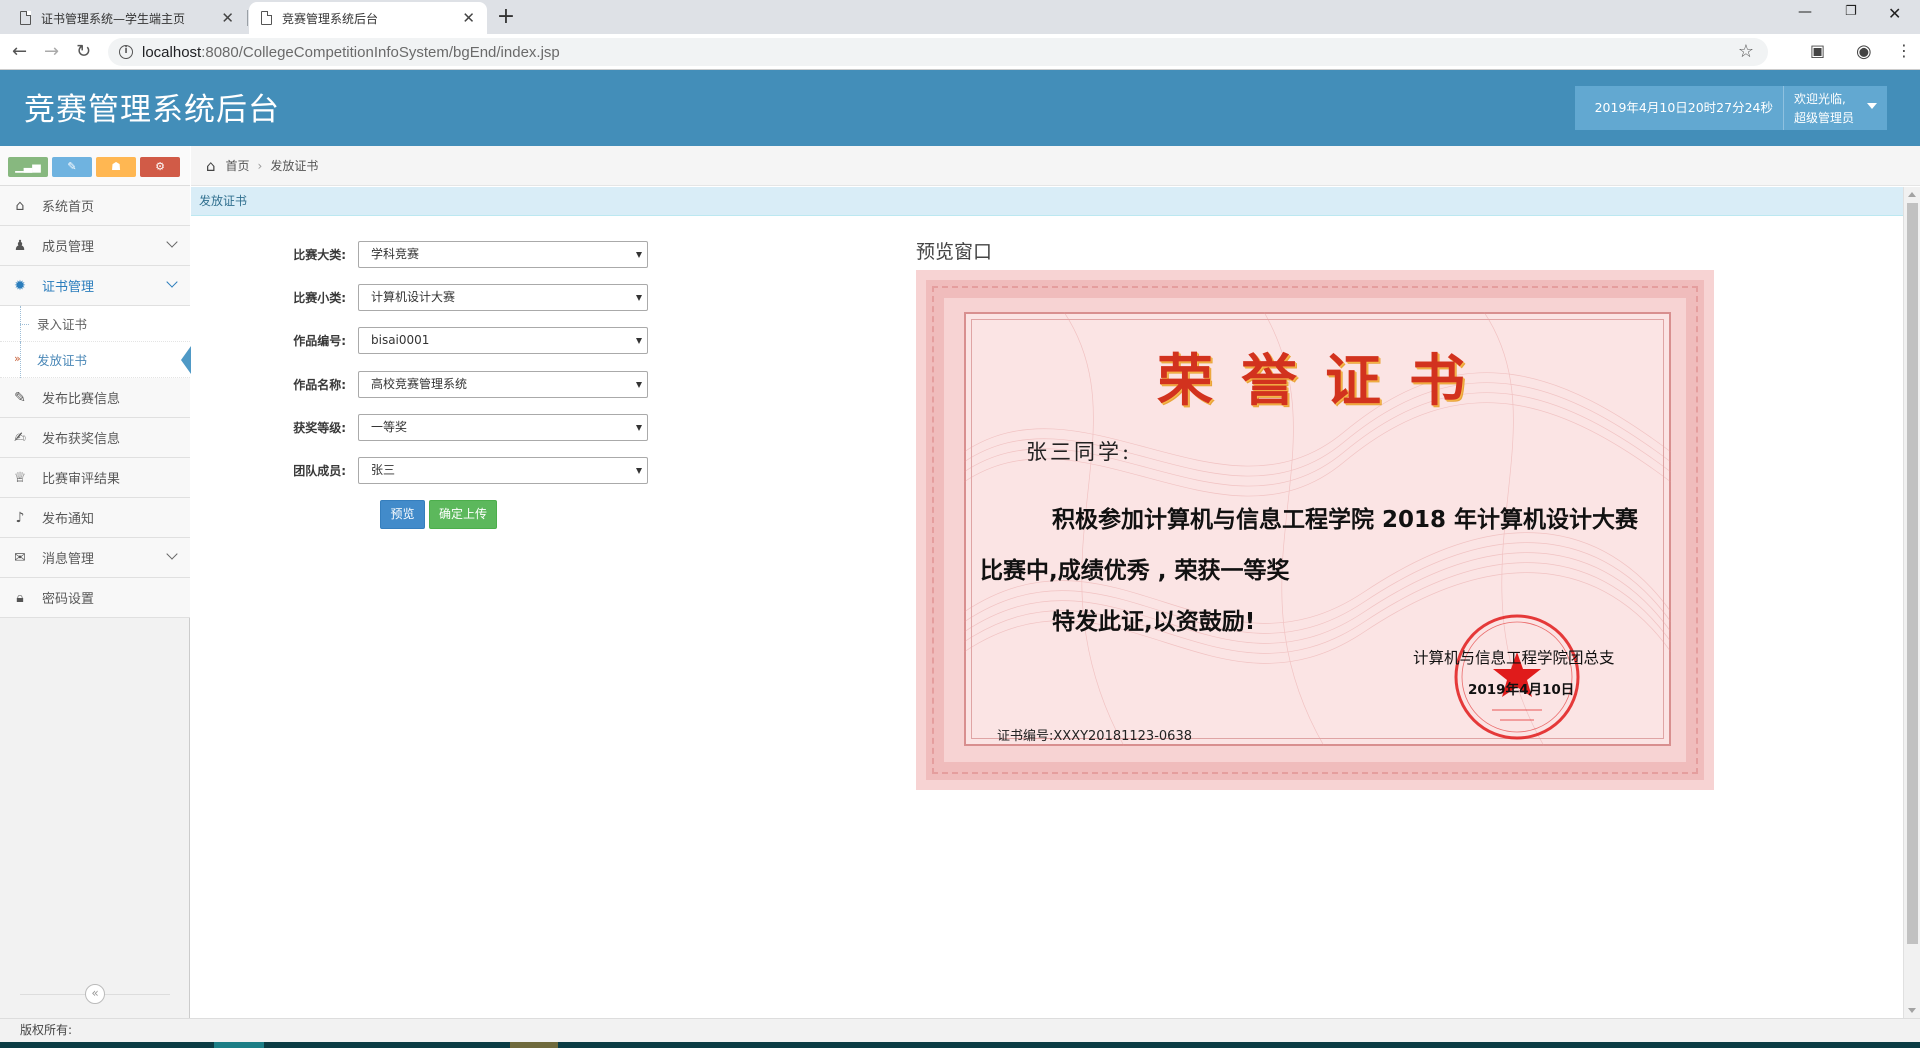 The width and height of the screenshot is (1920, 1048). What do you see at coordinates (95, 166) in the screenshot?
I see `sidebar-shortcuts: ▁▃▅ ✎ ☗ ⚙` at bounding box center [95, 166].